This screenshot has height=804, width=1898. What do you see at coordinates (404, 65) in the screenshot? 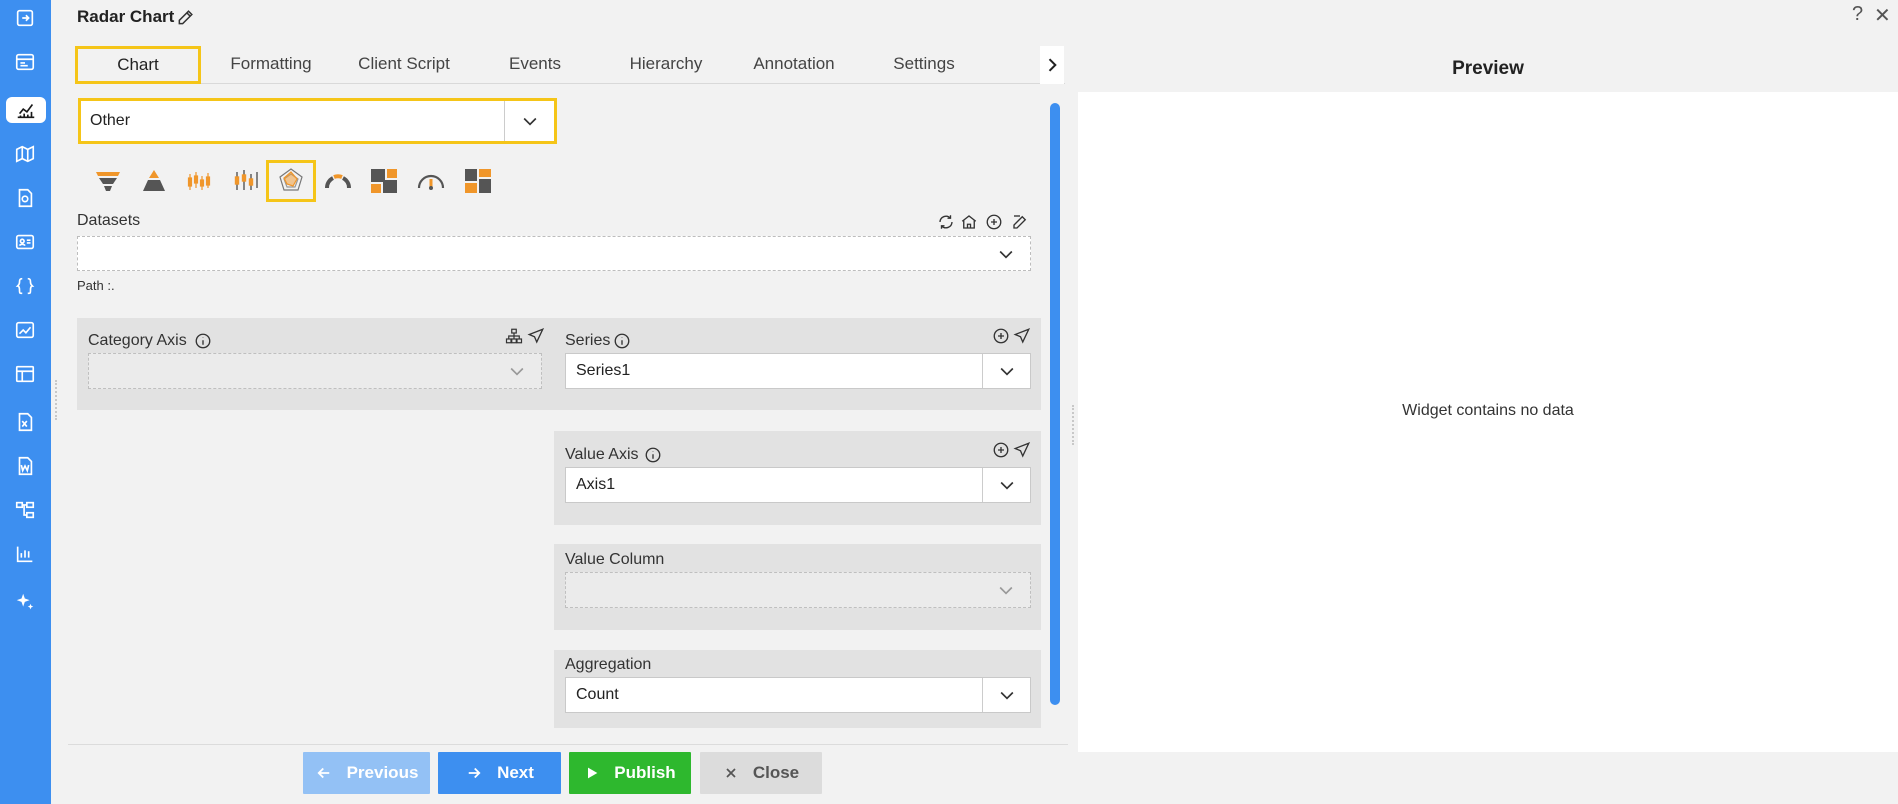
I see `tab-client-script: Client Script` at bounding box center [404, 65].